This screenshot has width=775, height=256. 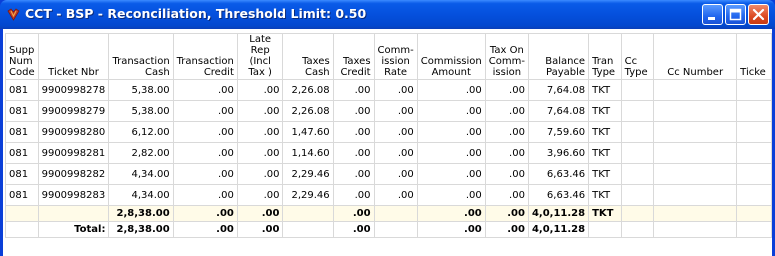 I want to click on table-cell: 1,14.60, so click(x=308, y=153).